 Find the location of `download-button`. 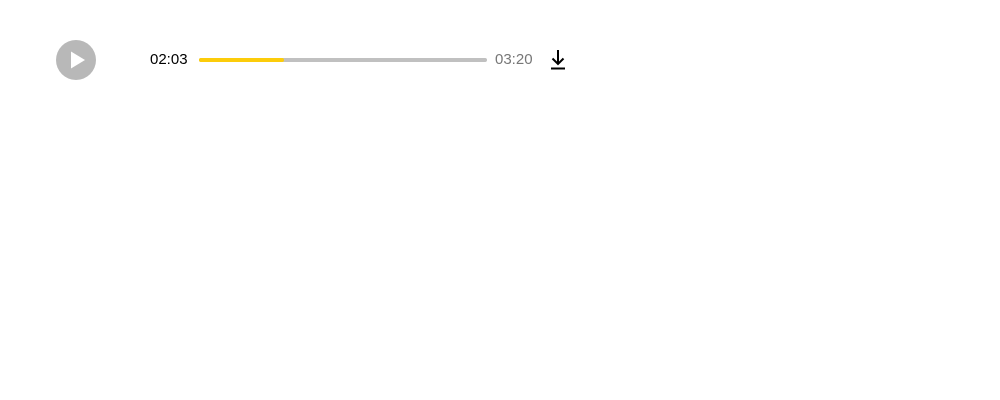

download-button is located at coordinates (558, 60).